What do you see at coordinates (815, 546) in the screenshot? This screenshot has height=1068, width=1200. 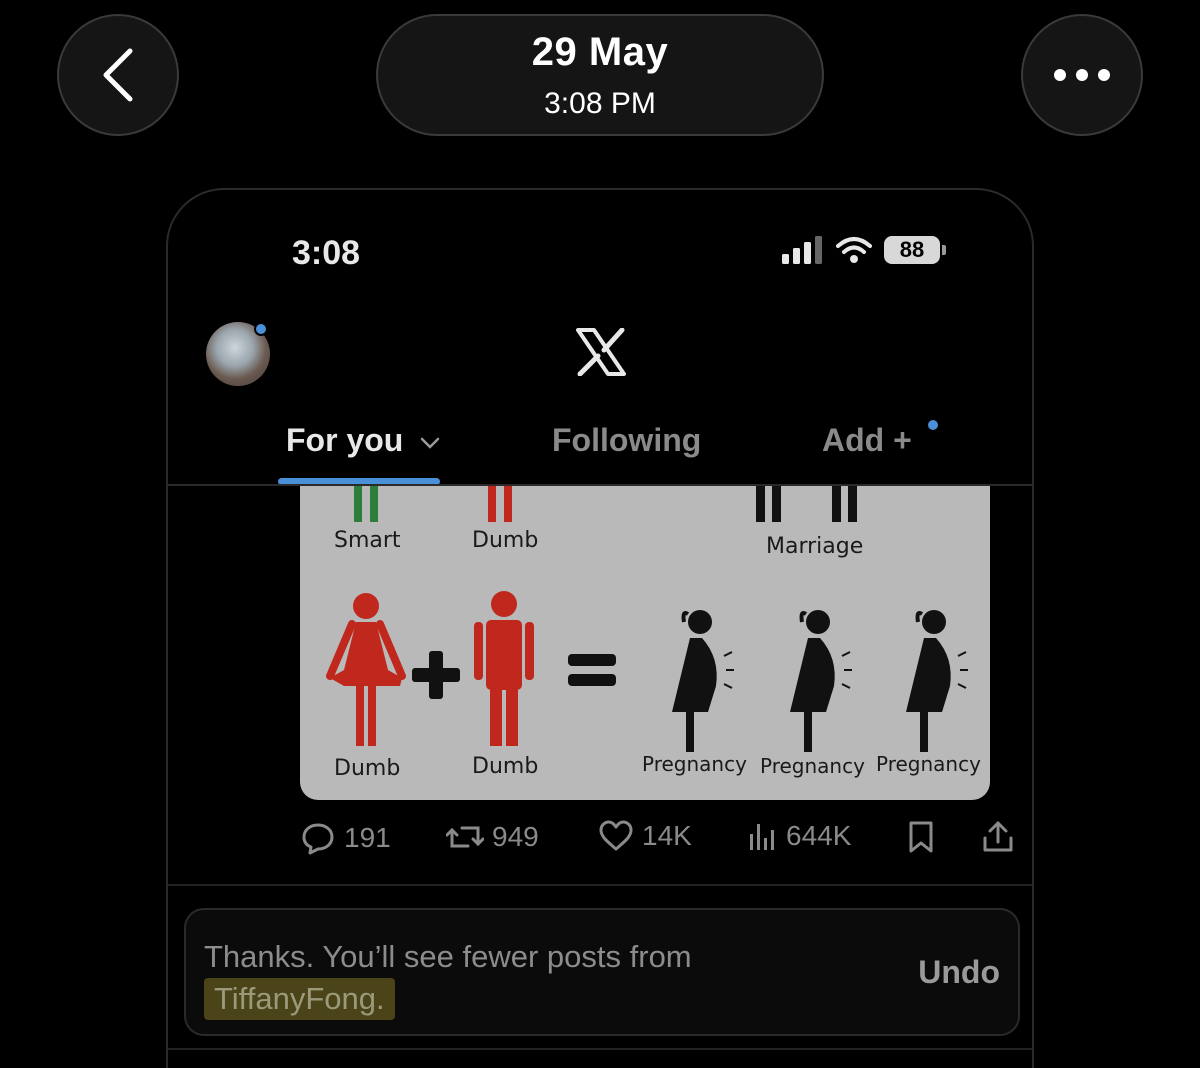 I see `label-marriage: Marriage` at bounding box center [815, 546].